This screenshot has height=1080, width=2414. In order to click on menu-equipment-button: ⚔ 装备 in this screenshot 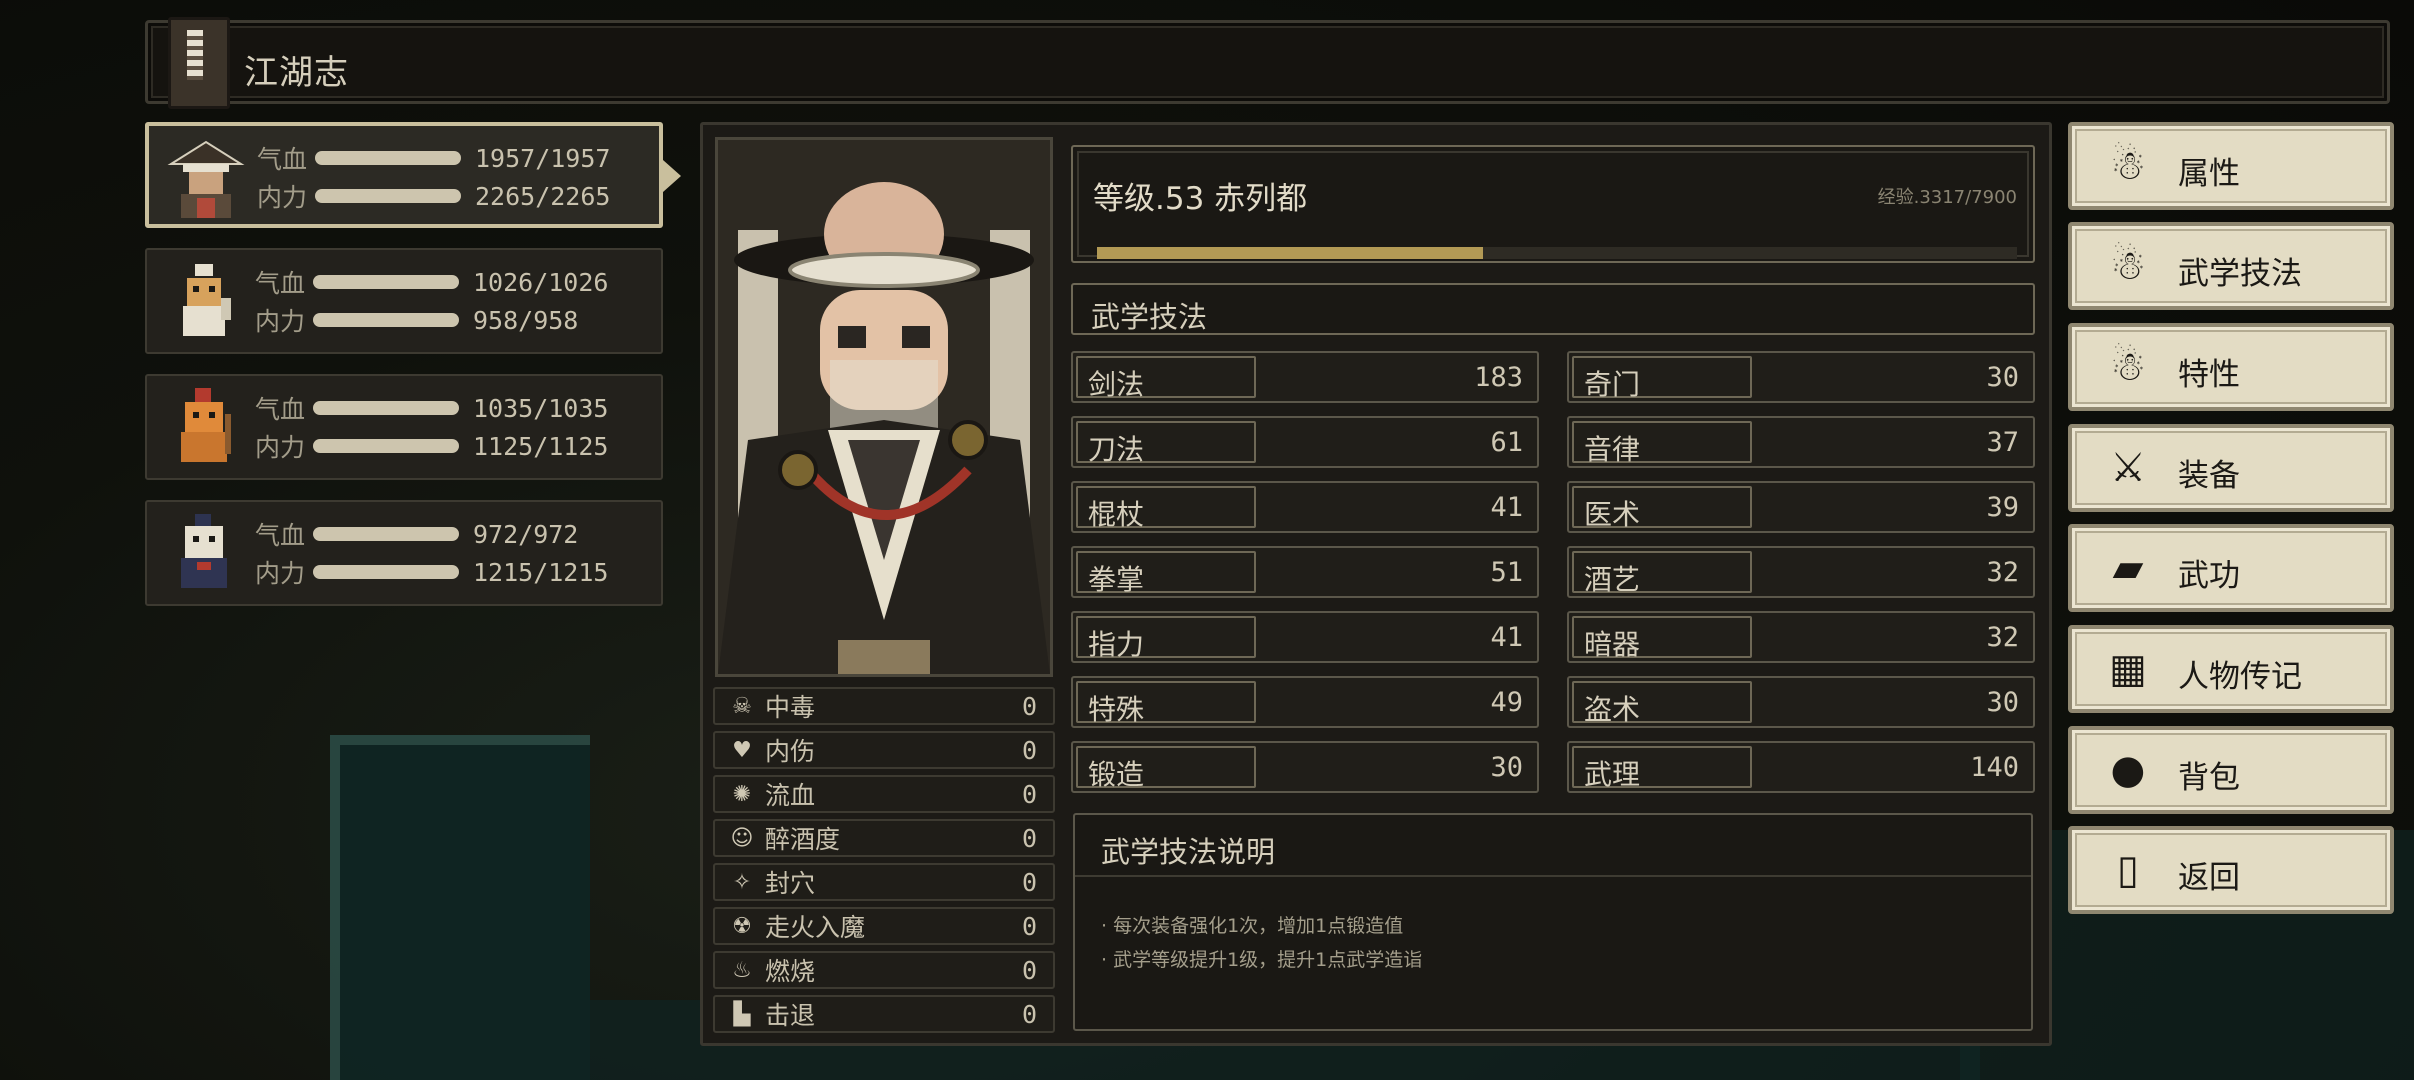, I will do `click(2231, 468)`.